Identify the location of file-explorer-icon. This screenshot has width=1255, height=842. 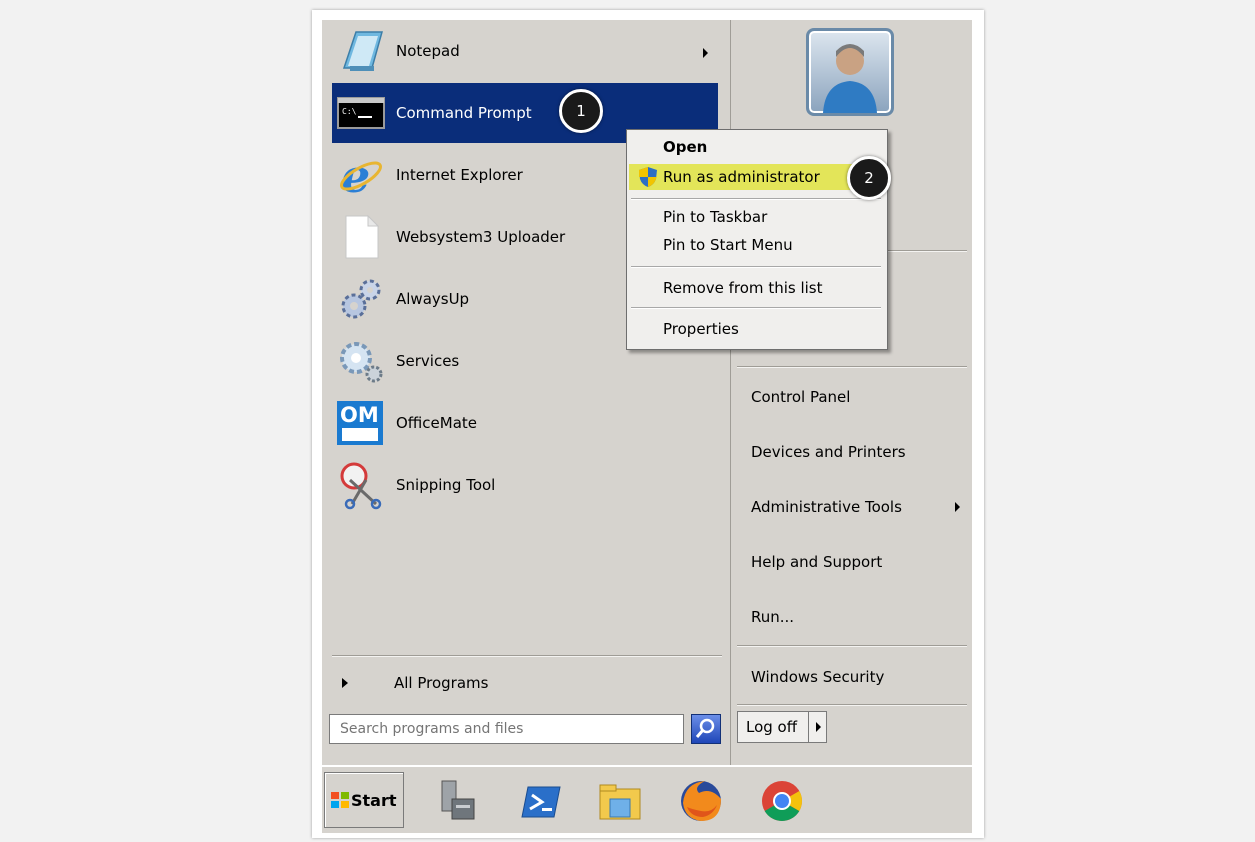
(620, 801).